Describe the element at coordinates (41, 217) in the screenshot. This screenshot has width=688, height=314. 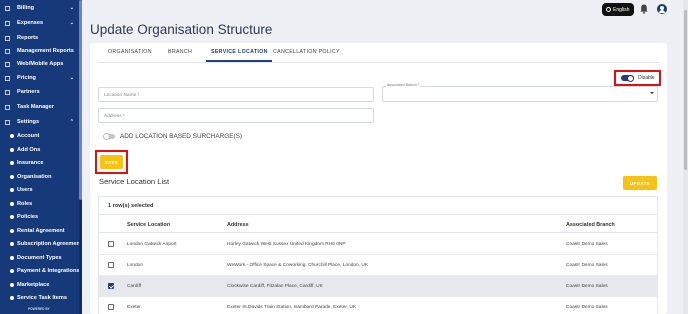
I see `sidebar-subitem: Policies` at that location.